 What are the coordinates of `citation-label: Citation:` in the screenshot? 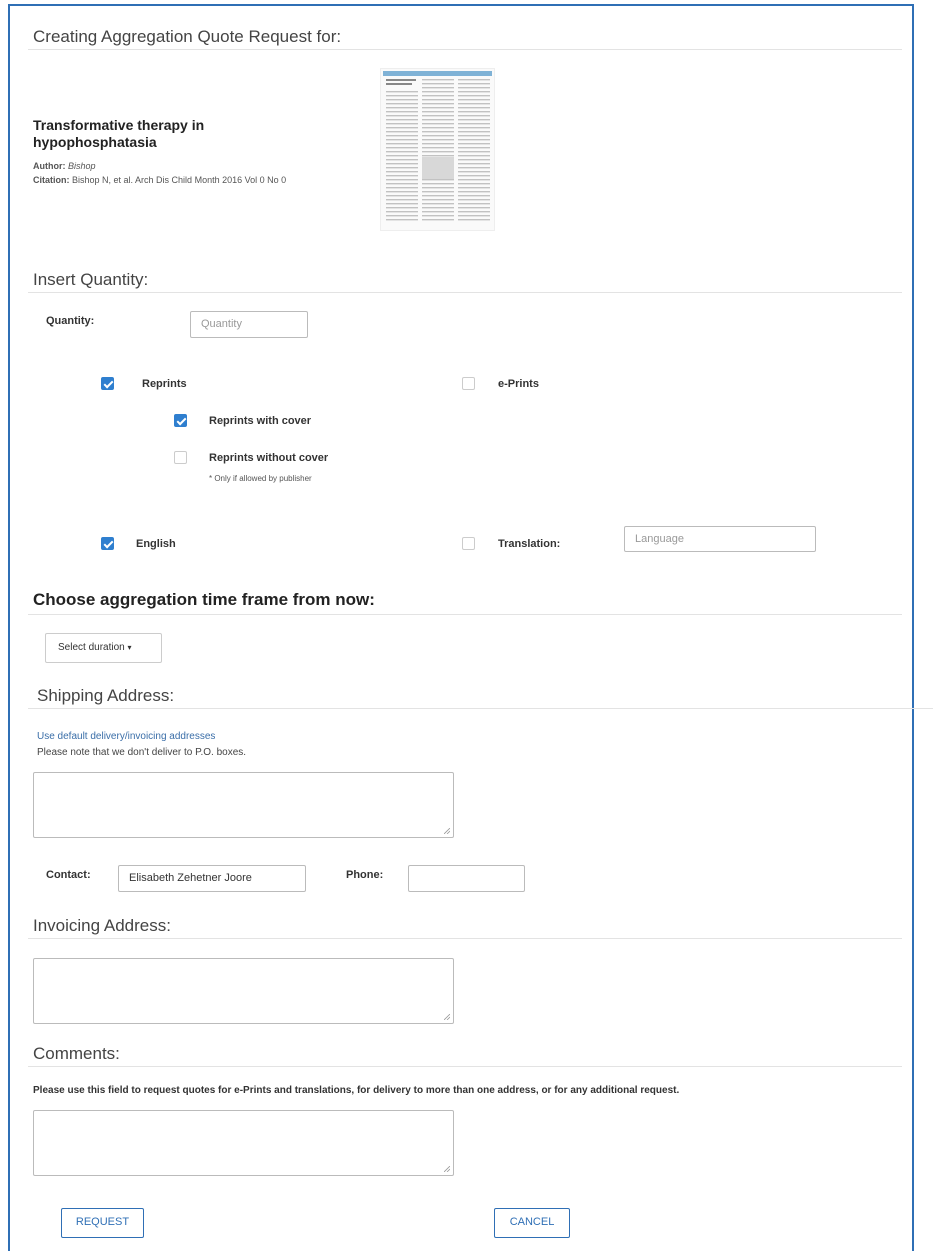 It's located at (51, 180).